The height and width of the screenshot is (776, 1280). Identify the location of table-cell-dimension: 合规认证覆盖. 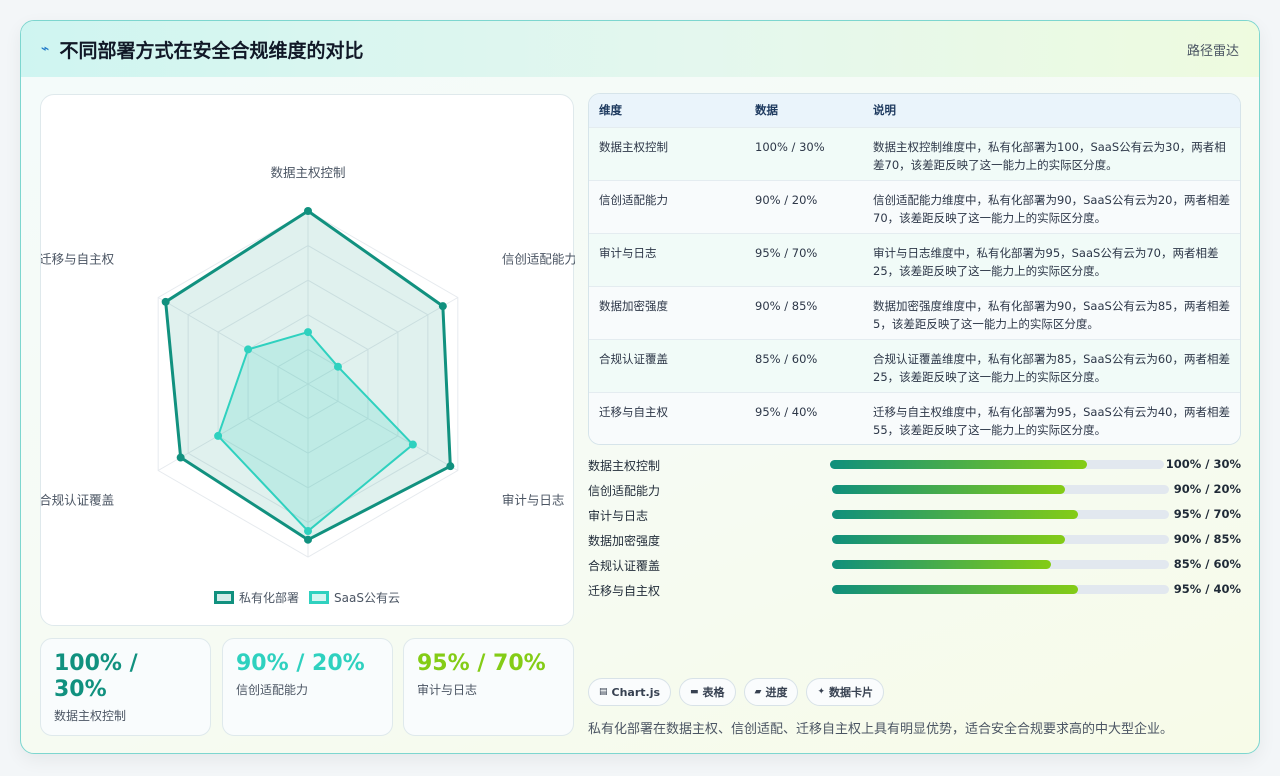
(633, 358).